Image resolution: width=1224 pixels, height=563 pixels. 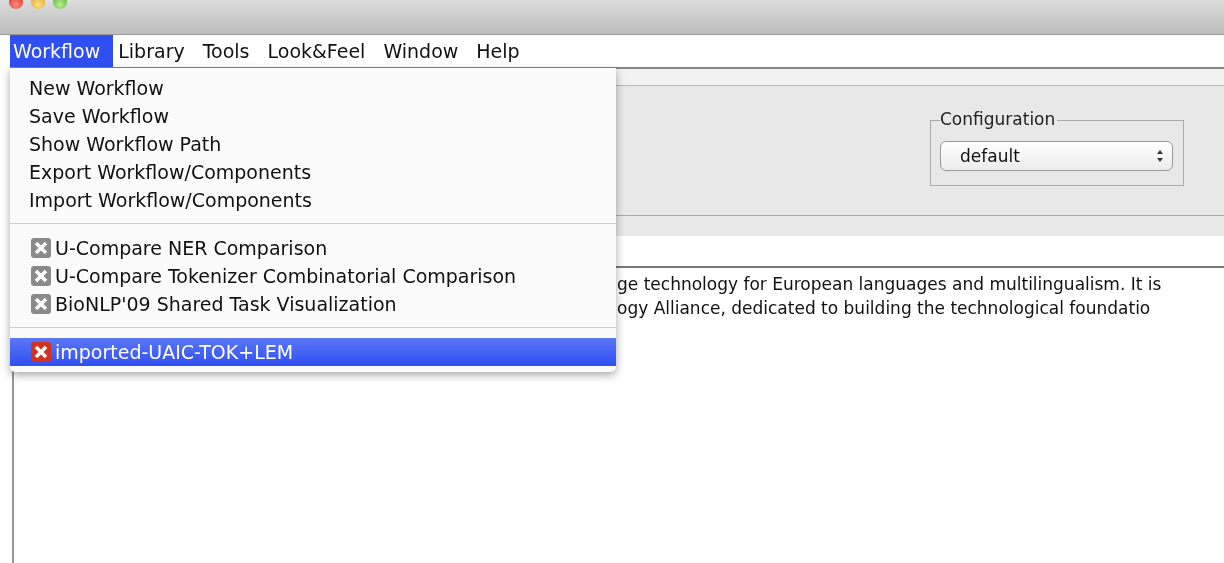 I want to click on description-text: ge technology for European languages and multilingualism. It is, so click(x=890, y=284).